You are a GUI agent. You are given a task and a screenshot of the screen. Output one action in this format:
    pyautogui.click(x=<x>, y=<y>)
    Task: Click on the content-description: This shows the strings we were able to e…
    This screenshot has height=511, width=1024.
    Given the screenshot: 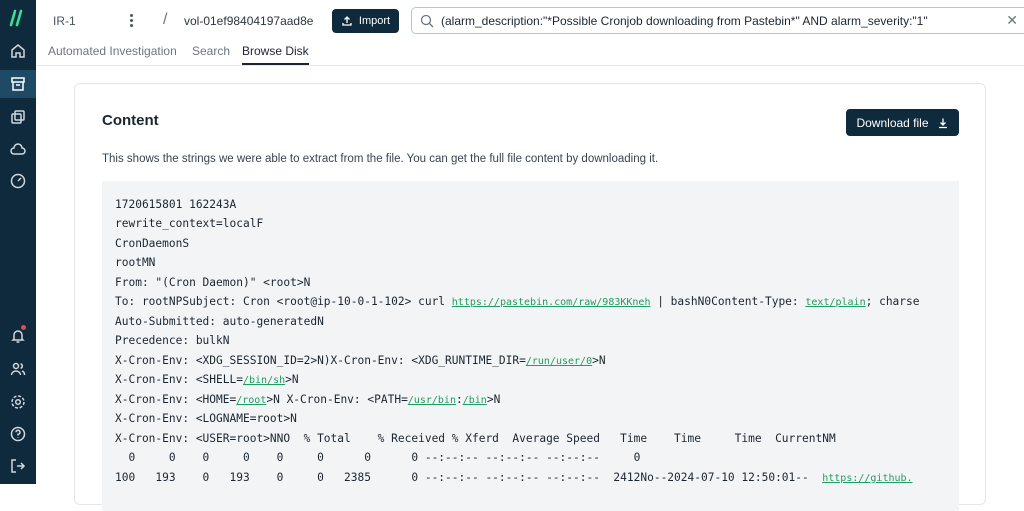 What is the action you would take?
    pyautogui.click(x=380, y=159)
    